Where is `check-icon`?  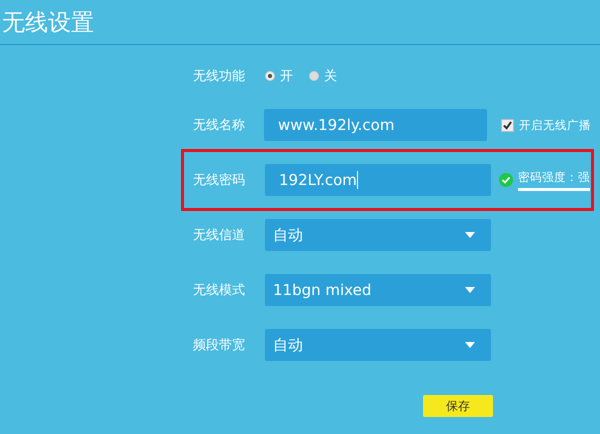
check-icon is located at coordinates (506, 180).